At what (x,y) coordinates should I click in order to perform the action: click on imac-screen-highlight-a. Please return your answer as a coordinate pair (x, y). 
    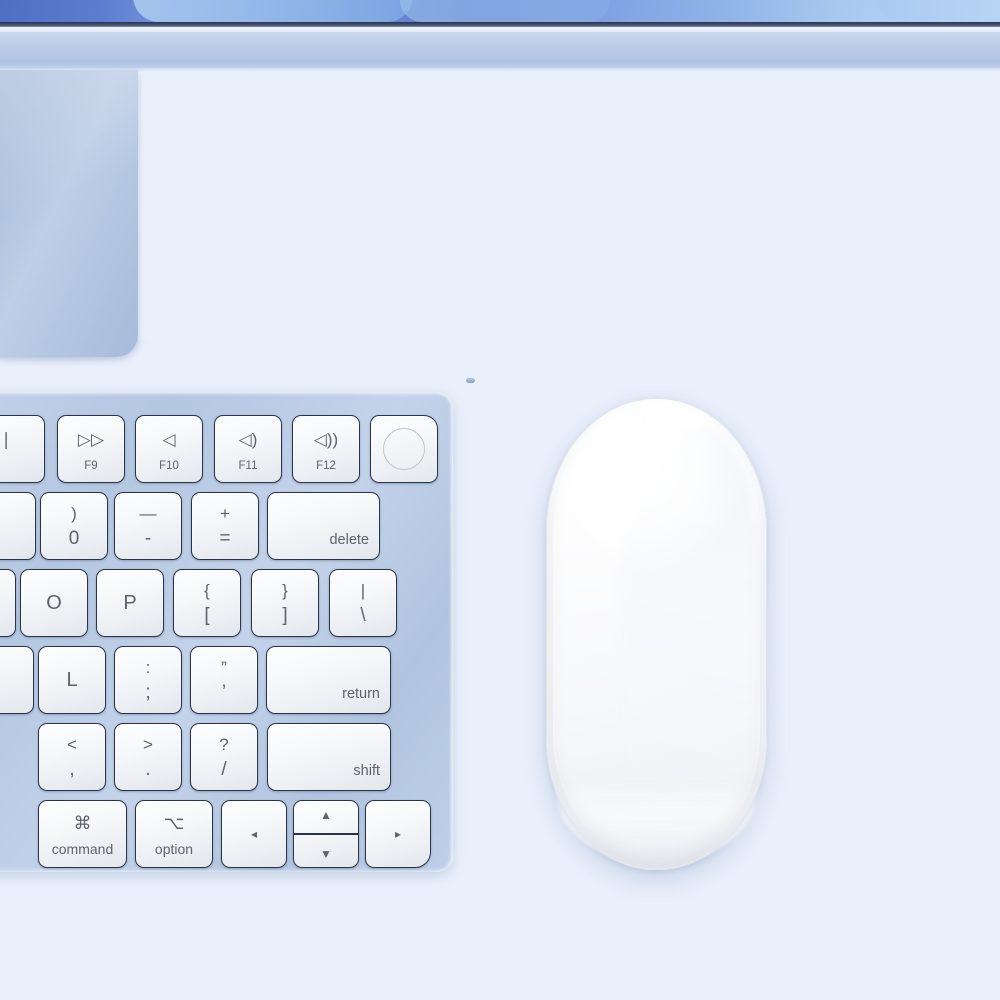
    Looking at the image, I should click on (273, 11).